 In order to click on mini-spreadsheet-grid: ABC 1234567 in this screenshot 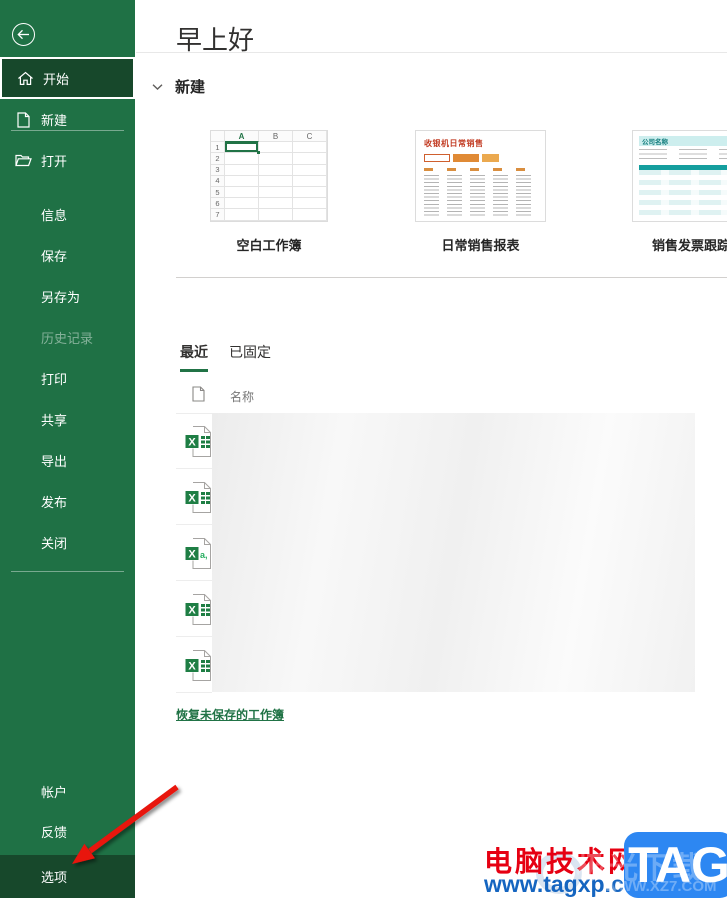, I will do `click(269, 176)`.